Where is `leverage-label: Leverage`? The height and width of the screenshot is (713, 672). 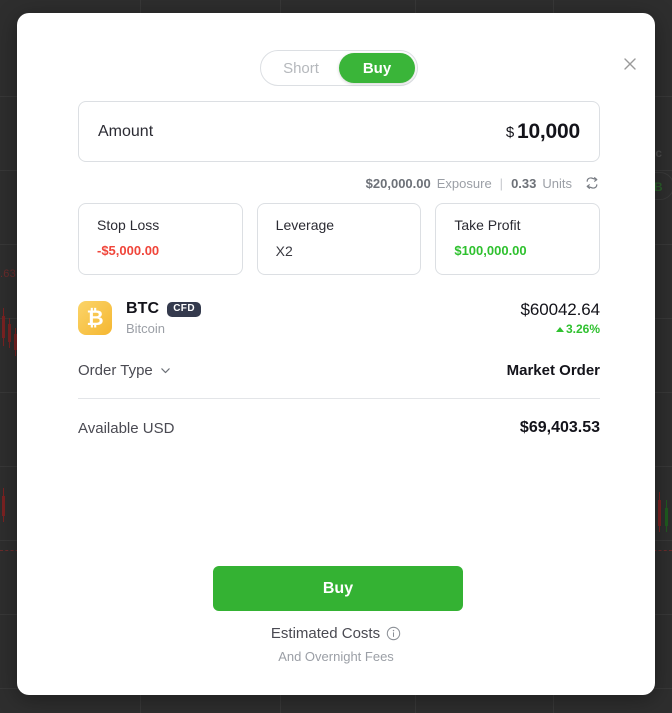 leverage-label: Leverage is located at coordinates (305, 225).